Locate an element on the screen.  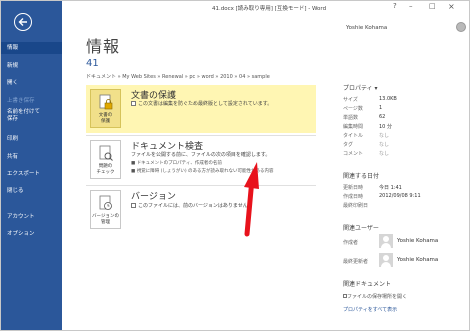
inspect-description: ファイルを公開する前に、ファイルの次の項目を確認します。 is located at coordinates (201, 155).